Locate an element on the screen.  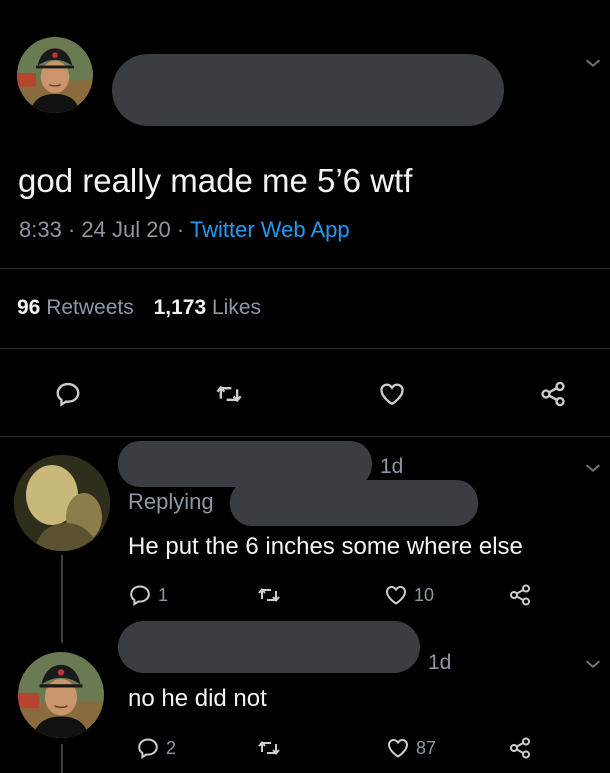
author-avatar is located at coordinates (55, 75).